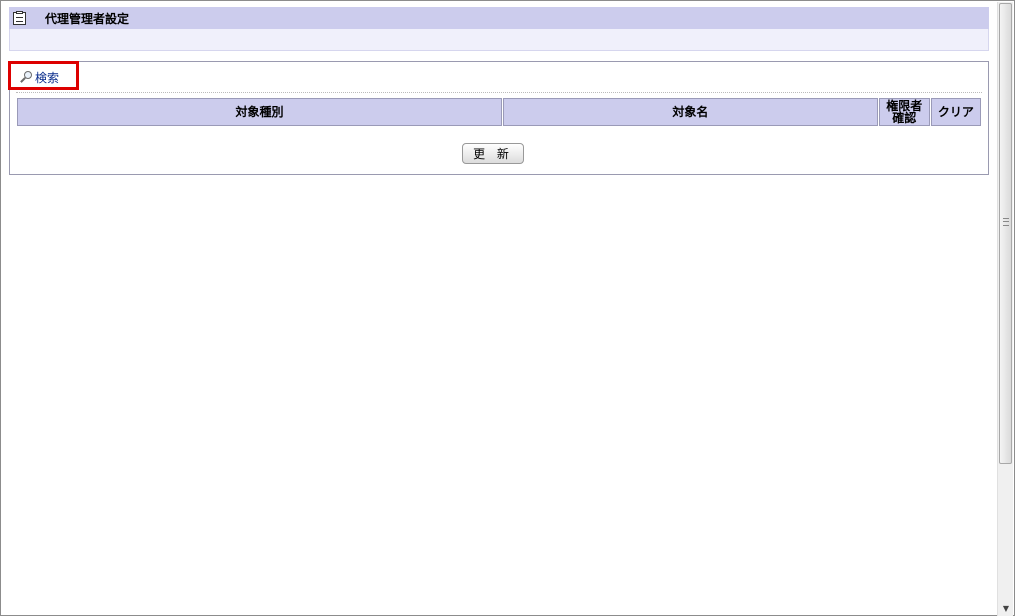 Image resolution: width=1015 pixels, height=616 pixels. What do you see at coordinates (87, 18) in the screenshot?
I see `page-title: 代理管理者設定` at bounding box center [87, 18].